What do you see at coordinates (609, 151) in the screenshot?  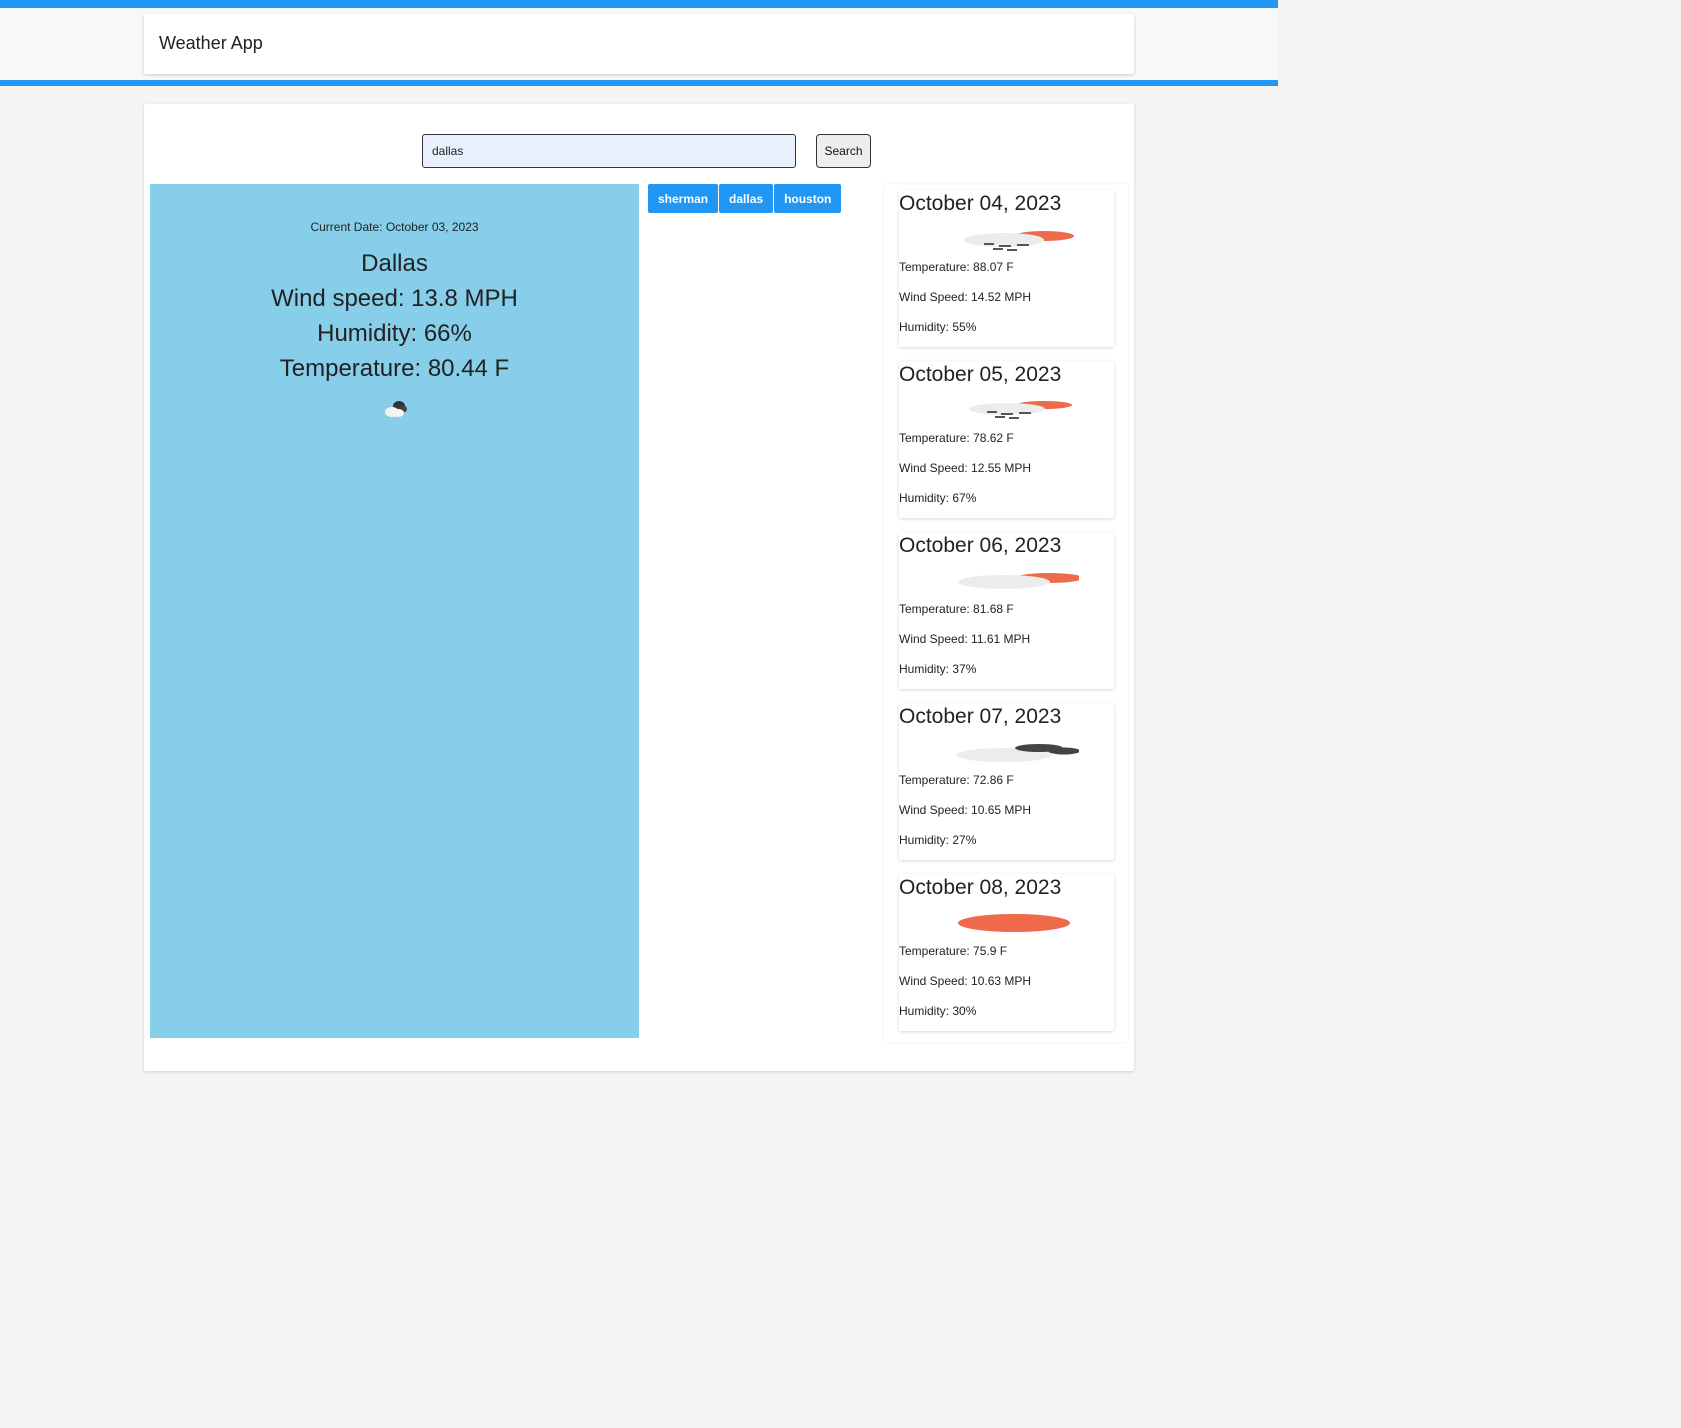 I see `search-input` at bounding box center [609, 151].